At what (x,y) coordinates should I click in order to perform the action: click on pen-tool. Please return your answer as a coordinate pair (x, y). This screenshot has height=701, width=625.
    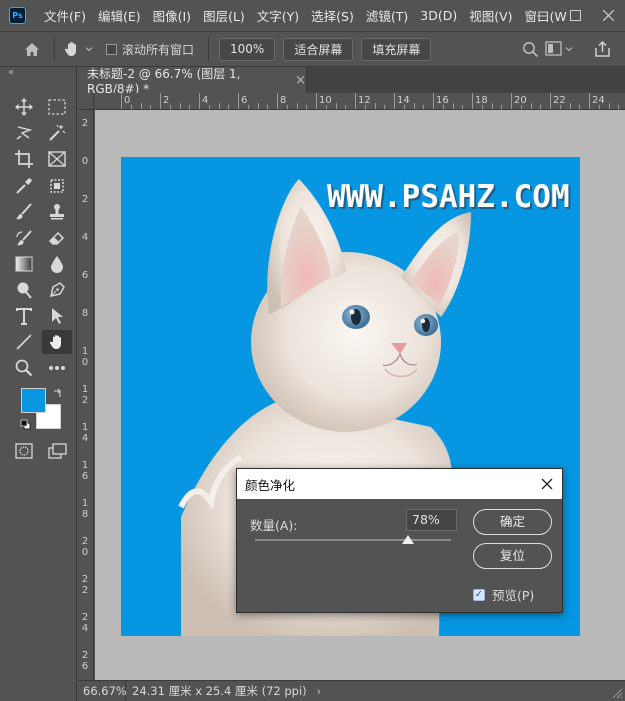
    Looking at the image, I should click on (57, 290).